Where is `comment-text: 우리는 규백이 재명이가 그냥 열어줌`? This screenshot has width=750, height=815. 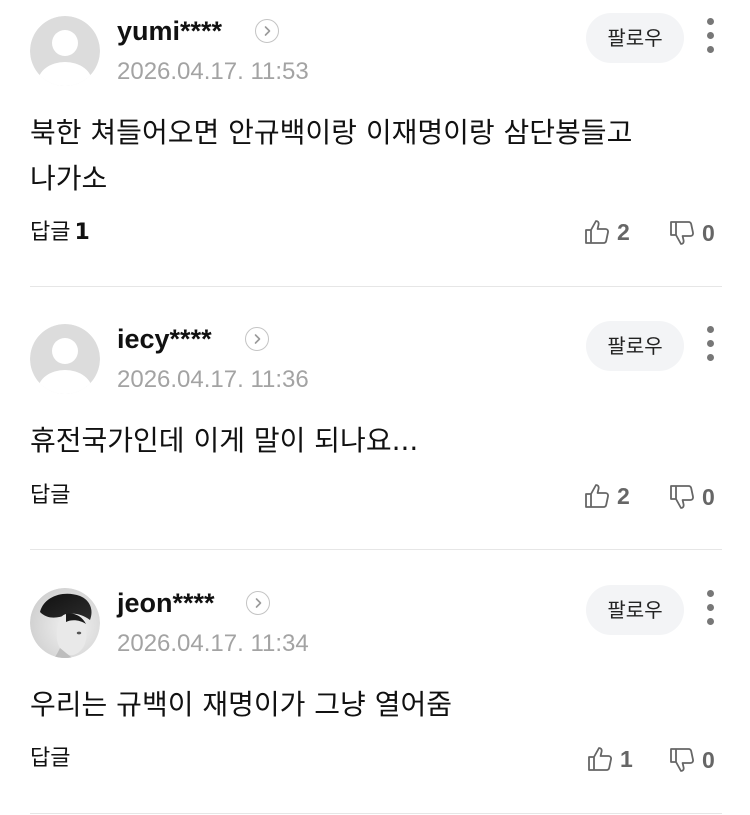
comment-text: 우리는 규백이 재명이가 그냥 열어줌 is located at coordinates (241, 704).